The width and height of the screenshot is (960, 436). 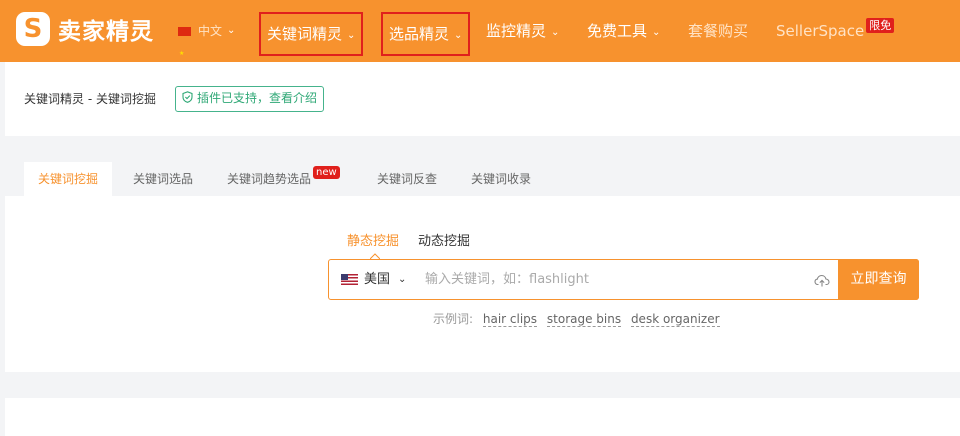 I want to click on nav-item-label: 监控精灵, so click(x=516, y=31).